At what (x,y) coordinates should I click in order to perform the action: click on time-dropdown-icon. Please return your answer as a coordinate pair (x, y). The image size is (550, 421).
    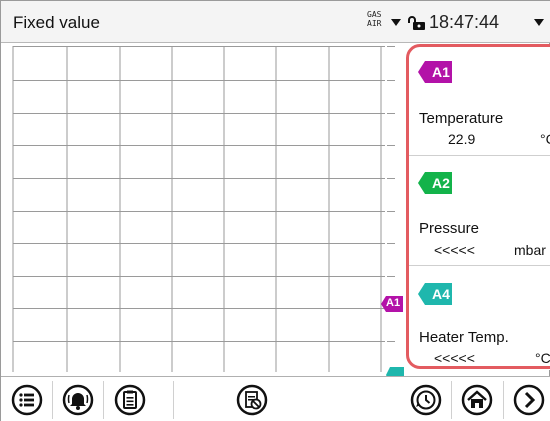
    Looking at the image, I should click on (539, 22).